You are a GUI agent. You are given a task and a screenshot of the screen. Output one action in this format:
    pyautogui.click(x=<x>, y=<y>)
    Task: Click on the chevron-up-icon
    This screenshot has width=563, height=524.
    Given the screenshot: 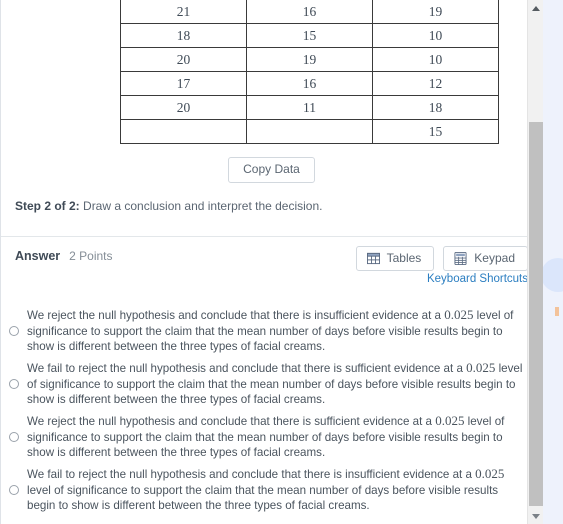 What is the action you would take?
    pyautogui.click(x=536, y=8)
    